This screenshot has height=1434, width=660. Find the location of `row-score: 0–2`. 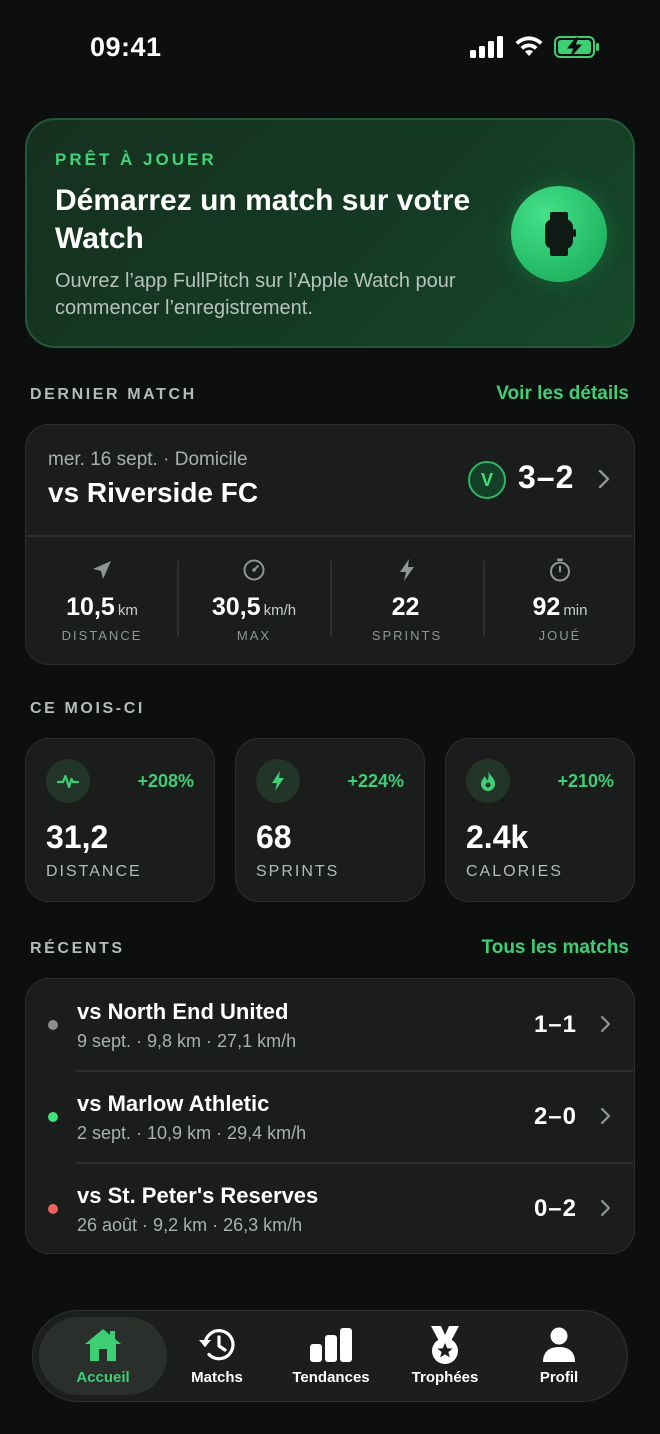

row-score: 0–2 is located at coordinates (555, 1208).